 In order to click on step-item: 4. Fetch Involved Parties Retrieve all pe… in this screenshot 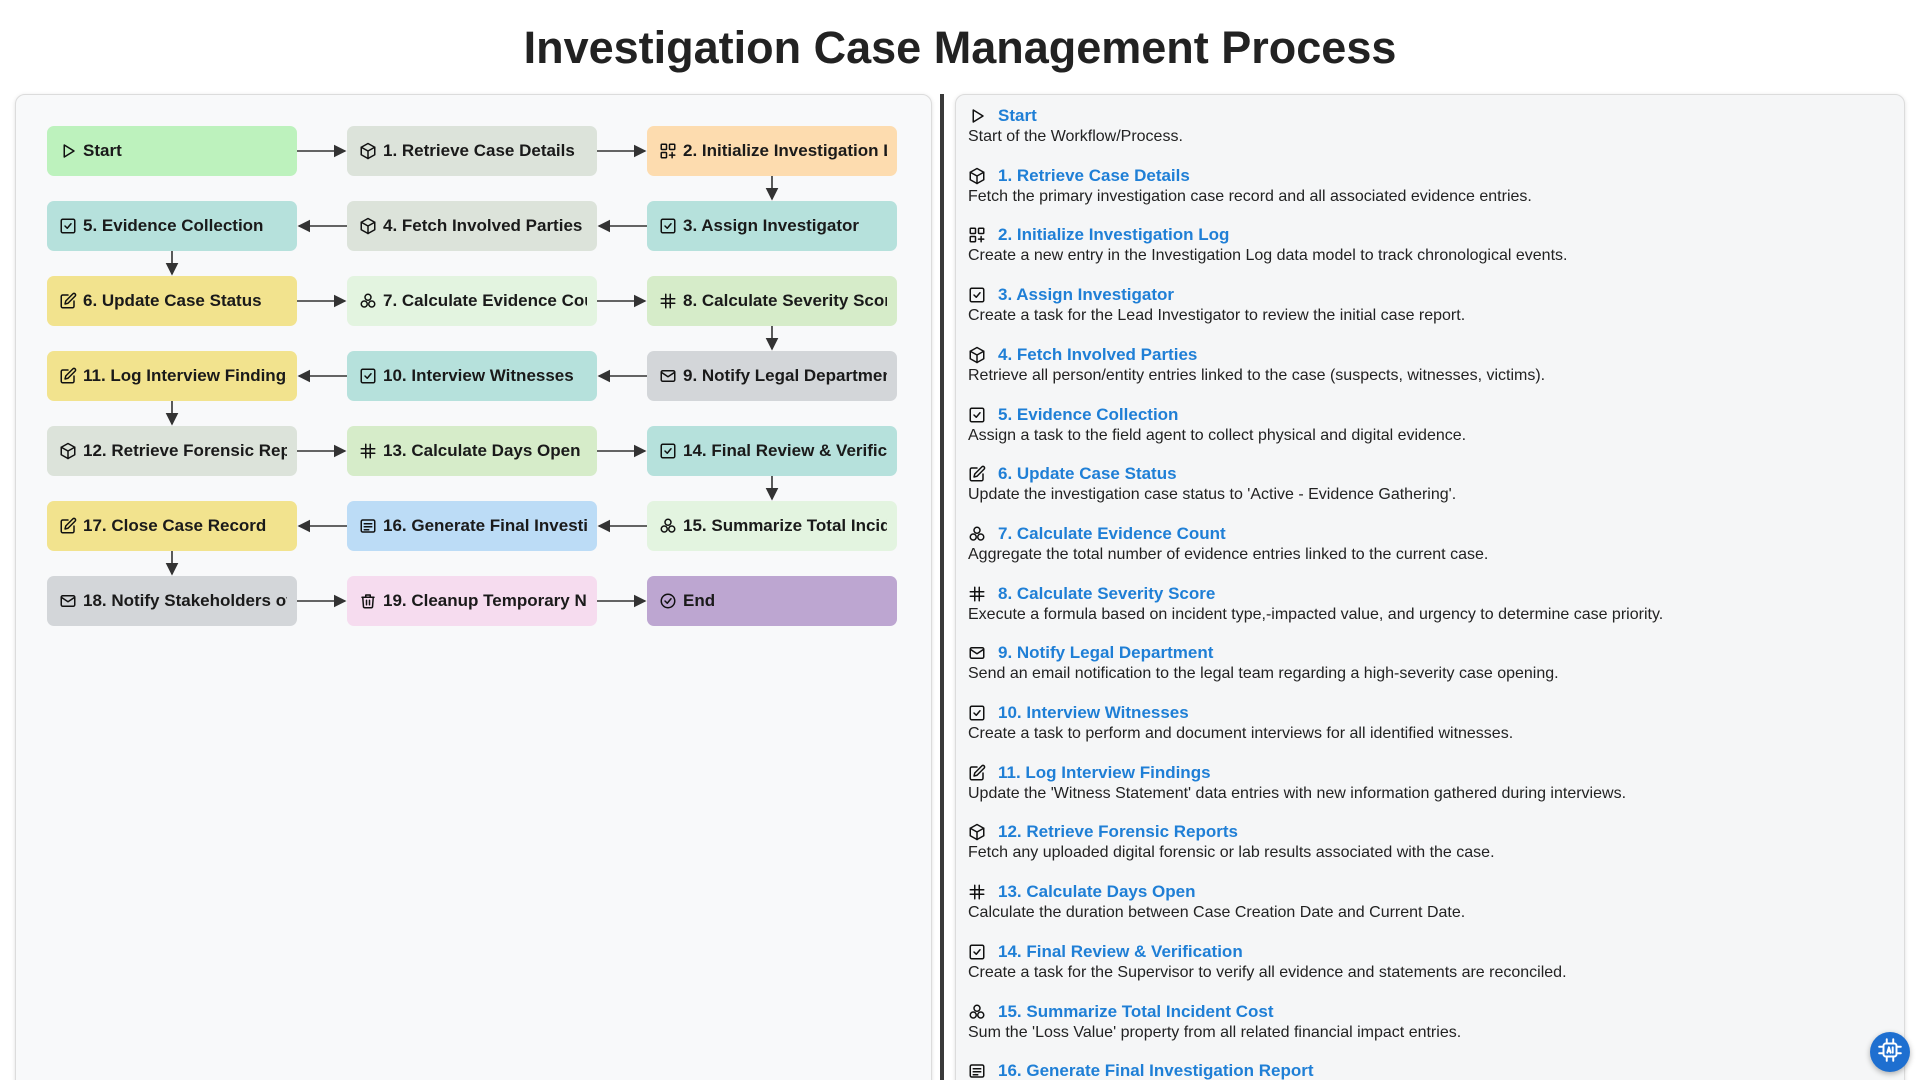, I will do `click(1428, 364)`.